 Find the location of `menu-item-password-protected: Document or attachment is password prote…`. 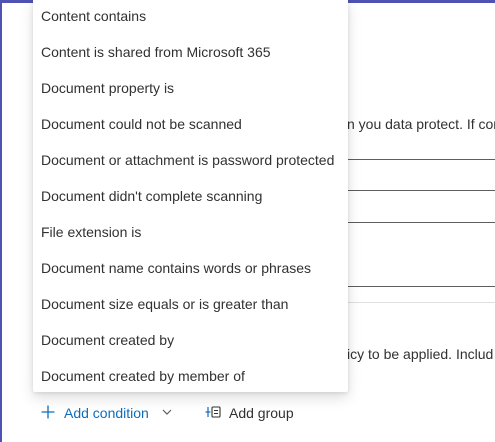

menu-item-password-protected: Document or attachment is password prote… is located at coordinates (190, 160).